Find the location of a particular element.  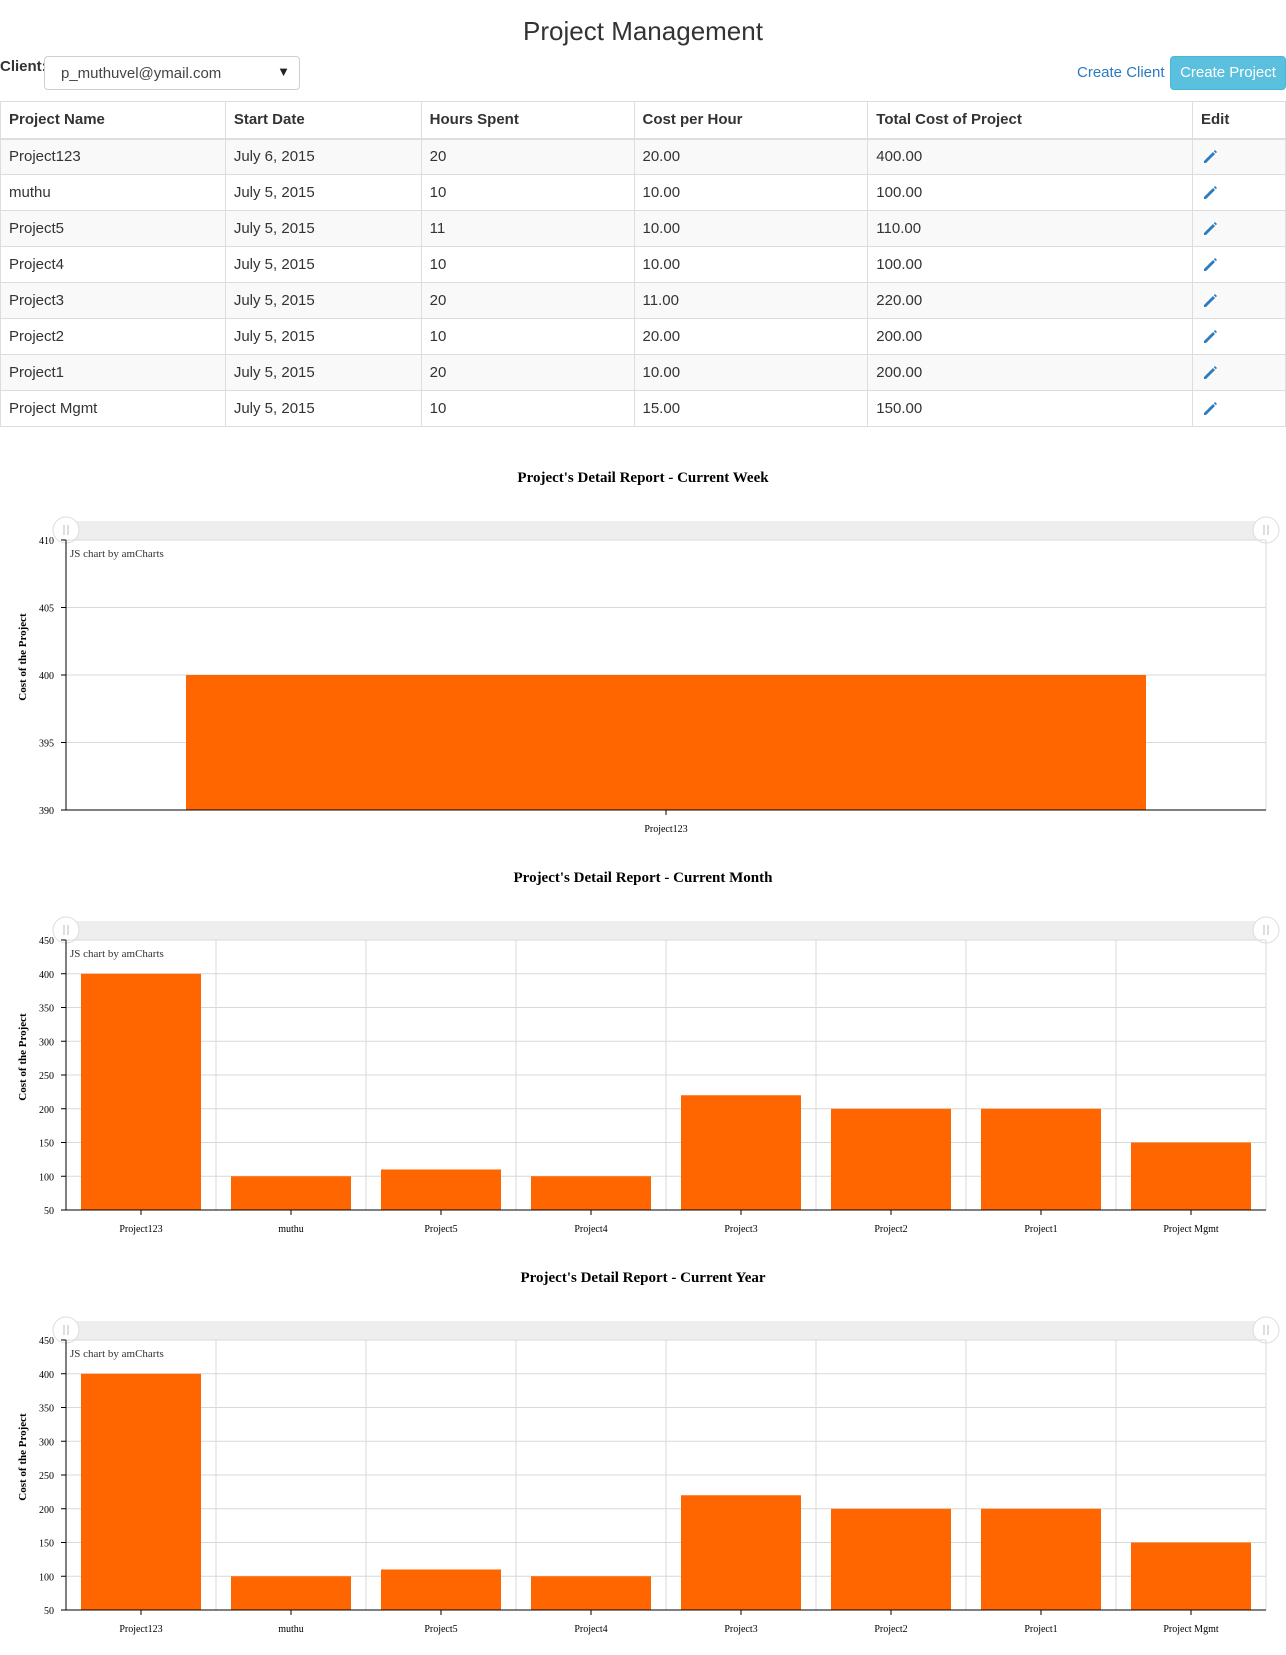

create-client-link: Create Client is located at coordinates (1121, 72).